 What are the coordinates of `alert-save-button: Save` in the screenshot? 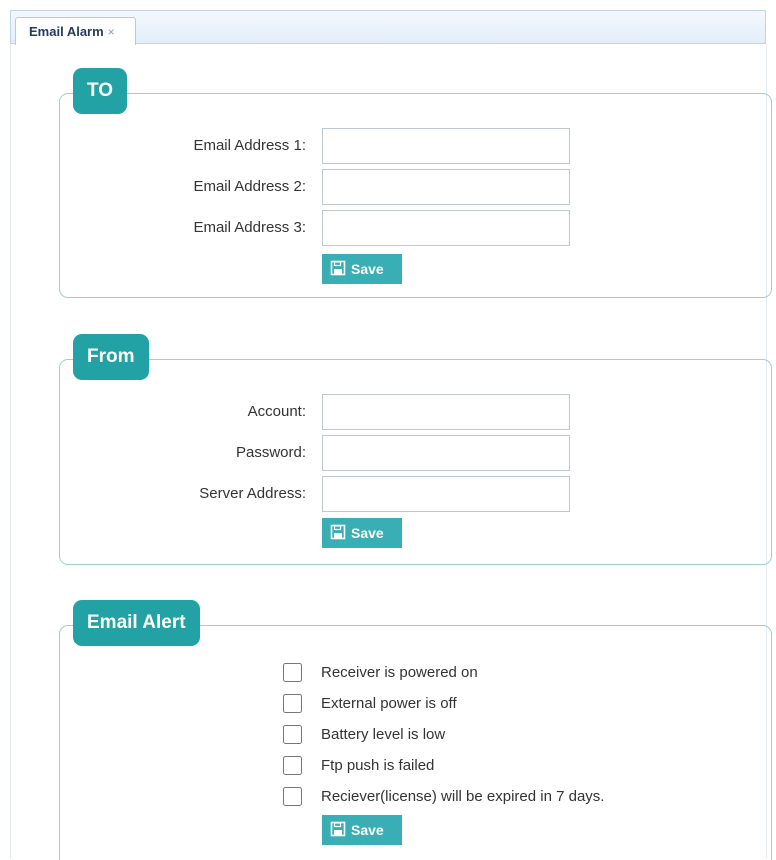 It's located at (362, 830).